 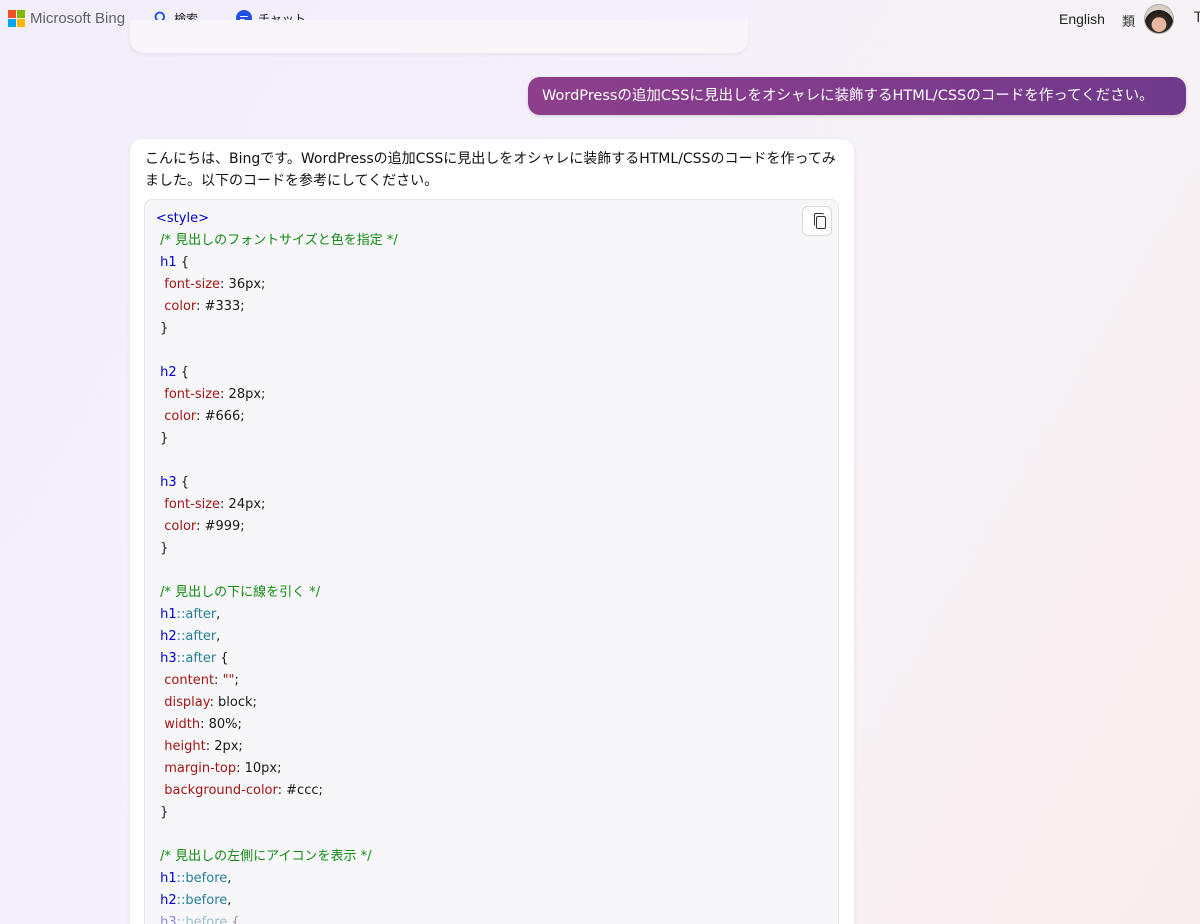 What do you see at coordinates (277, 725) in the screenshot?
I see `code-line: width: 80%;` at bounding box center [277, 725].